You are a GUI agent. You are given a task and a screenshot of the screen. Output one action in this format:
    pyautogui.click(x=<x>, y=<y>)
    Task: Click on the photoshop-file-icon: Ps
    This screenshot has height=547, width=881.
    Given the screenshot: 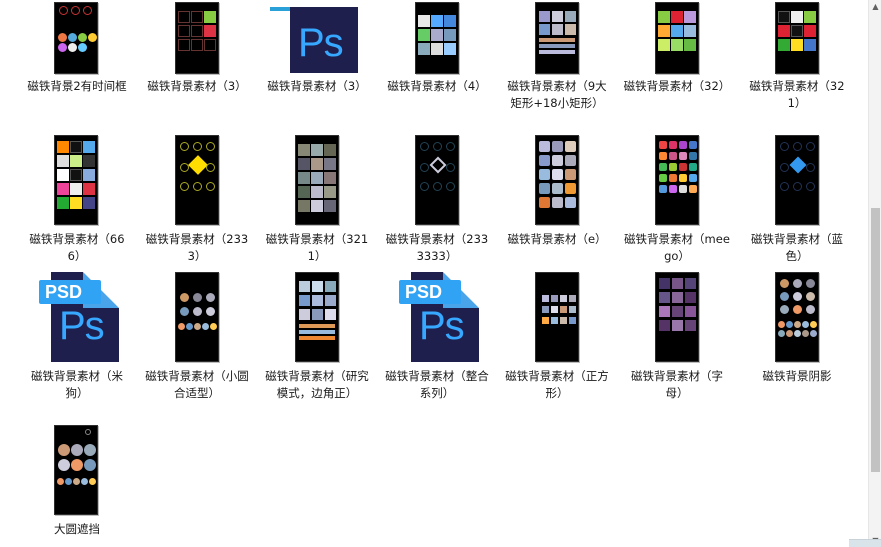 What is the action you would take?
    pyautogui.click(x=314, y=43)
    